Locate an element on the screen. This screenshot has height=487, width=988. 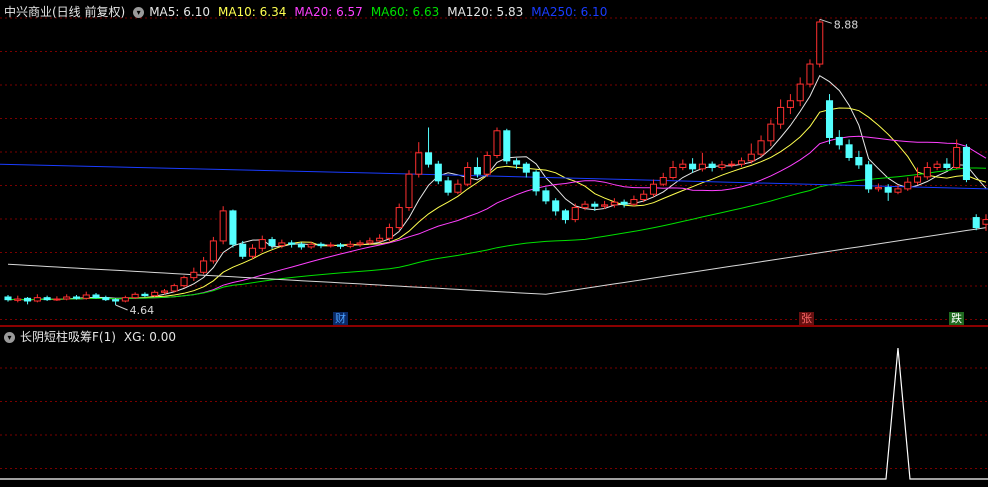
settings-dropdown-icon: ▾ is located at coordinates (139, 12).